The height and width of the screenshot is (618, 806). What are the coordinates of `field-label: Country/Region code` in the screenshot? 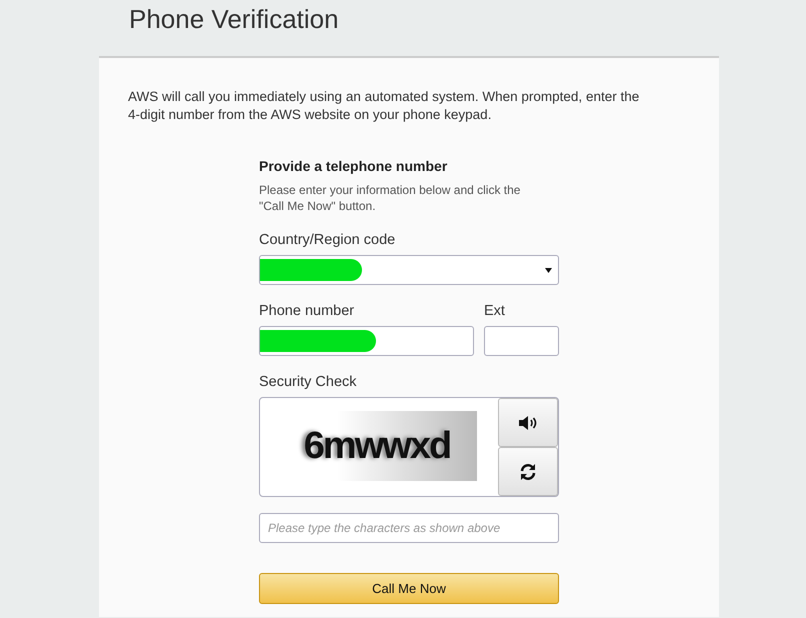 It's located at (327, 240).